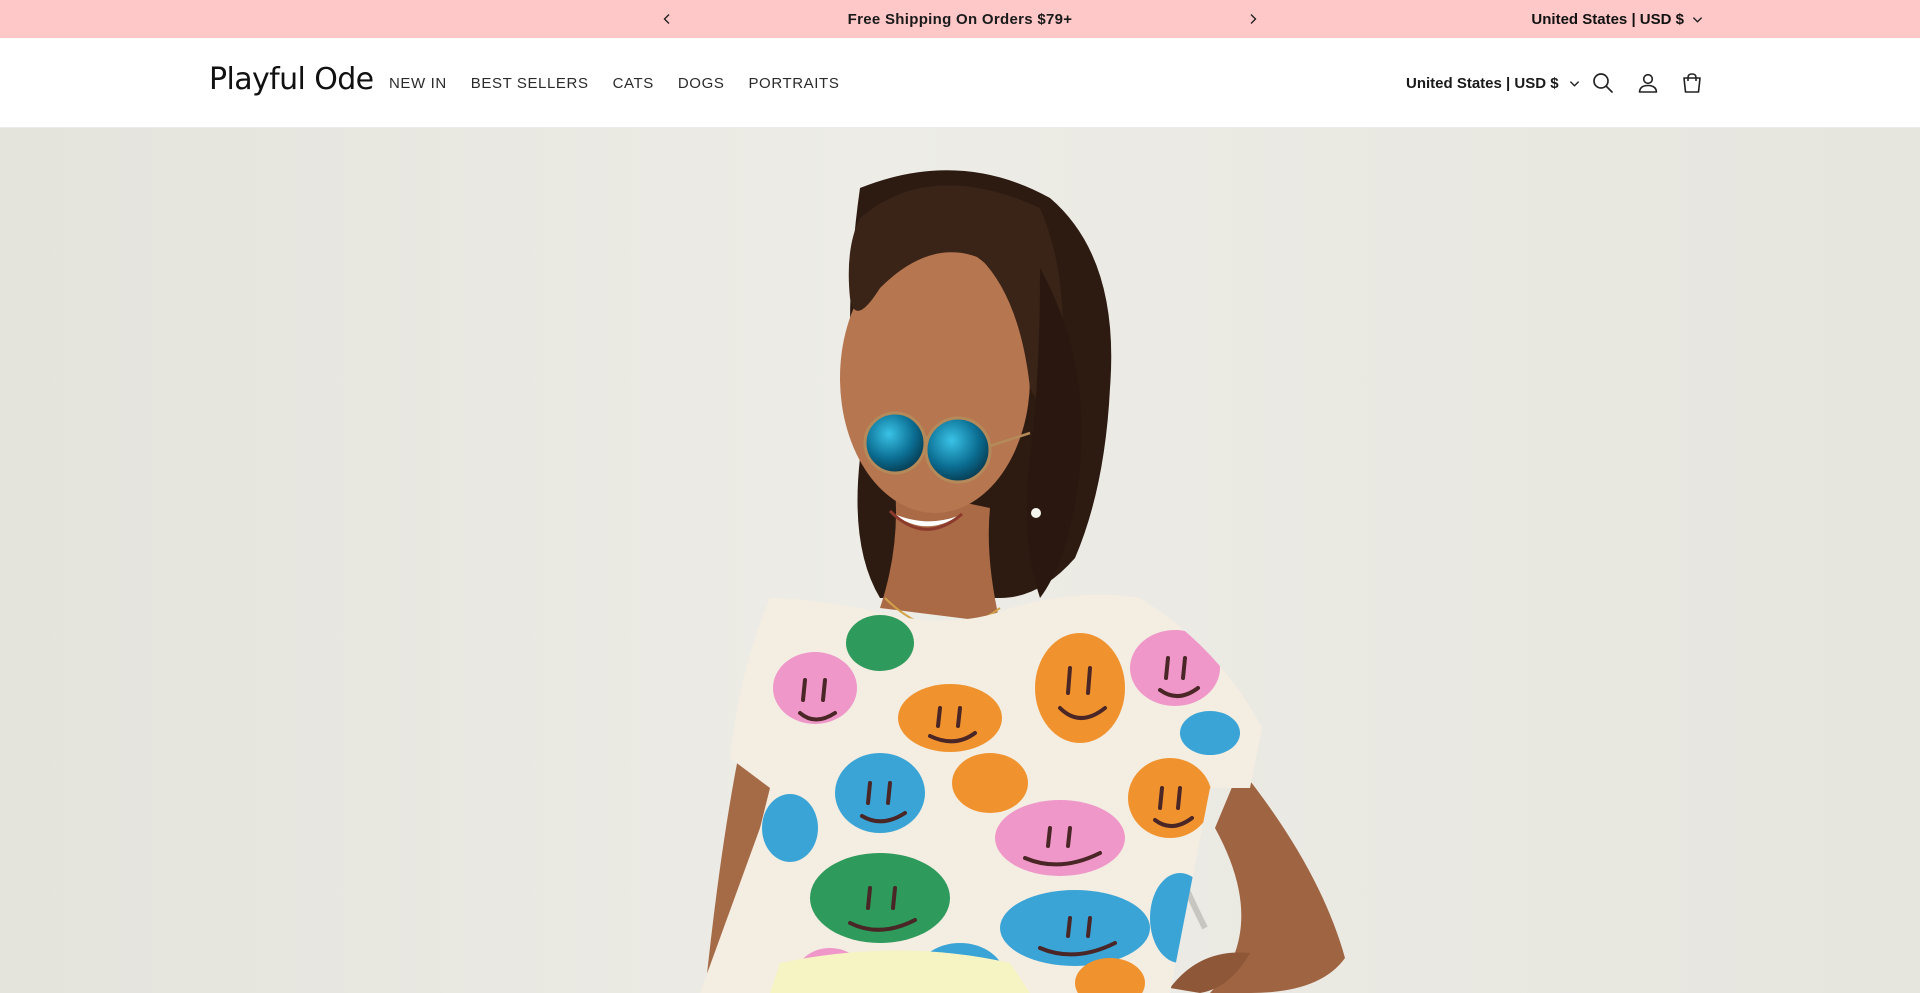 The height and width of the screenshot is (993, 1920). I want to click on search-button, so click(1603, 83).